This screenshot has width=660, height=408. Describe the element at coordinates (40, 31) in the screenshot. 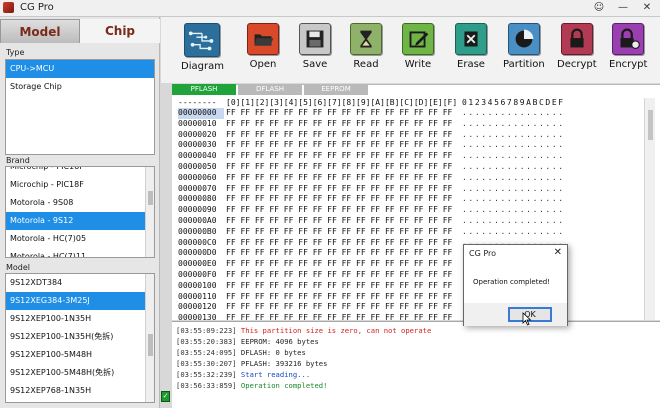

I see `tab-model: Model` at that location.